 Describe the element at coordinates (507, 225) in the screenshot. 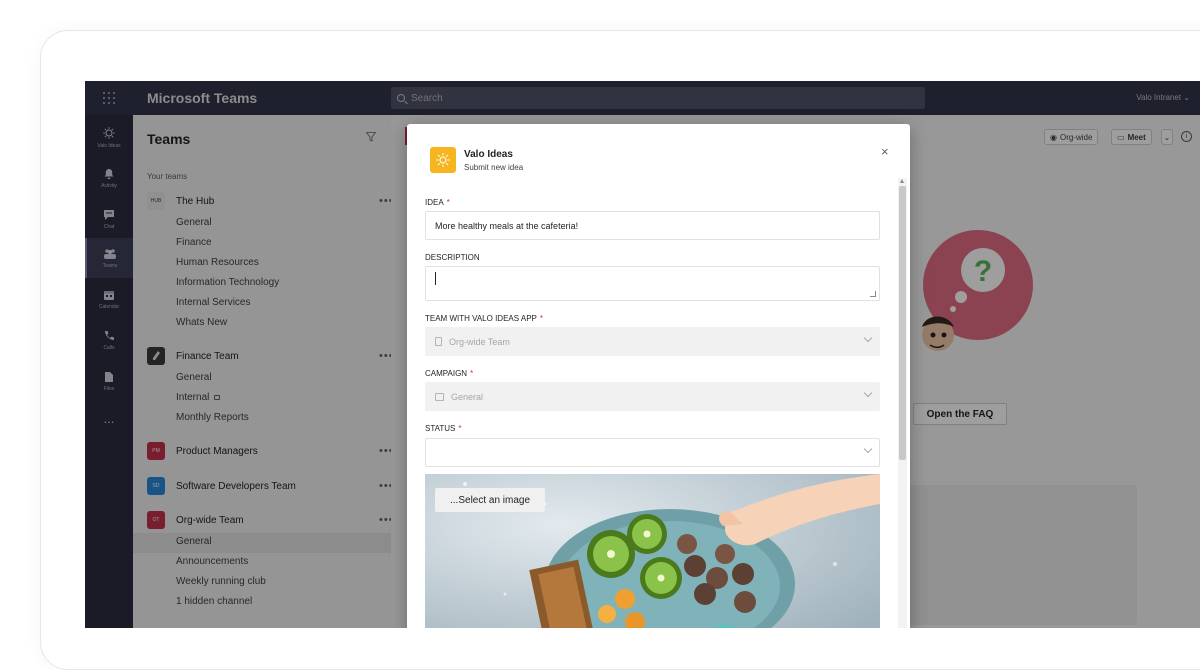

I see `idea-value: More healthy meals at the cafeteria!` at that location.